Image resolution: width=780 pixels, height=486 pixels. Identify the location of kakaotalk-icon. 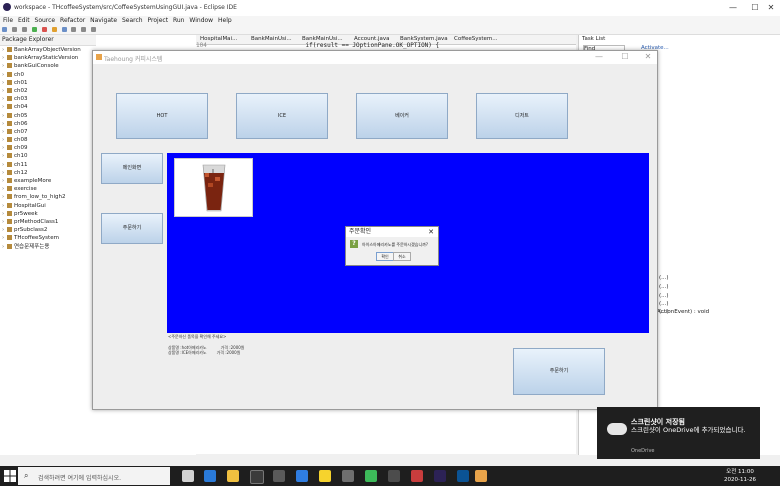
(325, 476).